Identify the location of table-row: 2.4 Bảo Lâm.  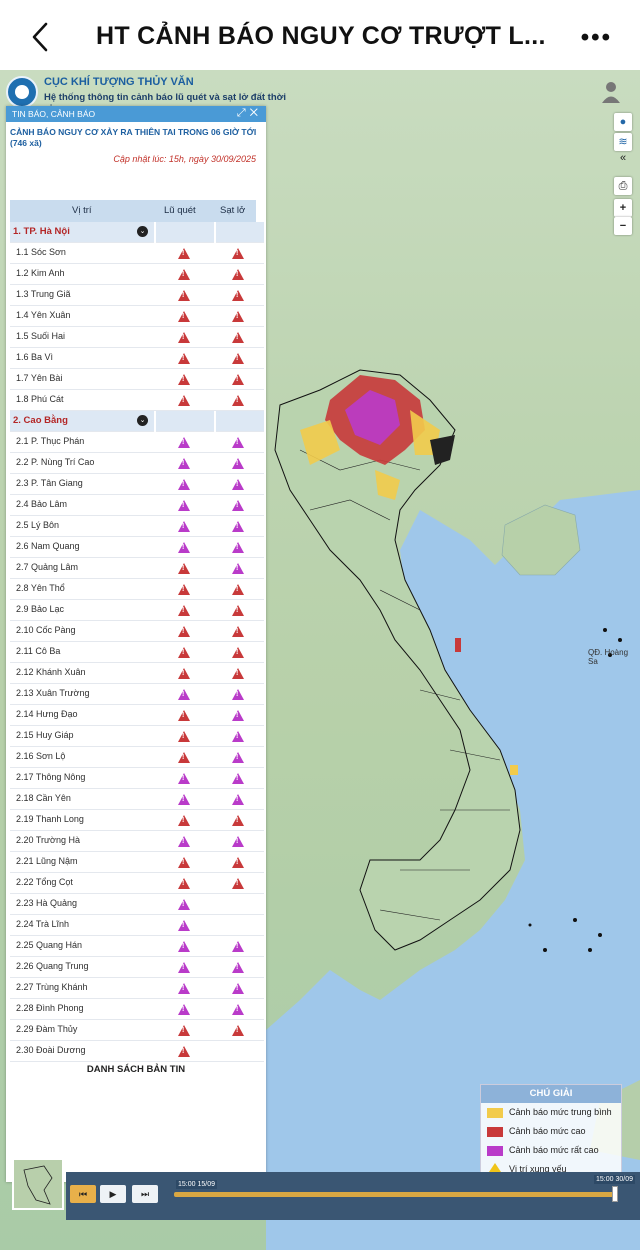
(137, 505).